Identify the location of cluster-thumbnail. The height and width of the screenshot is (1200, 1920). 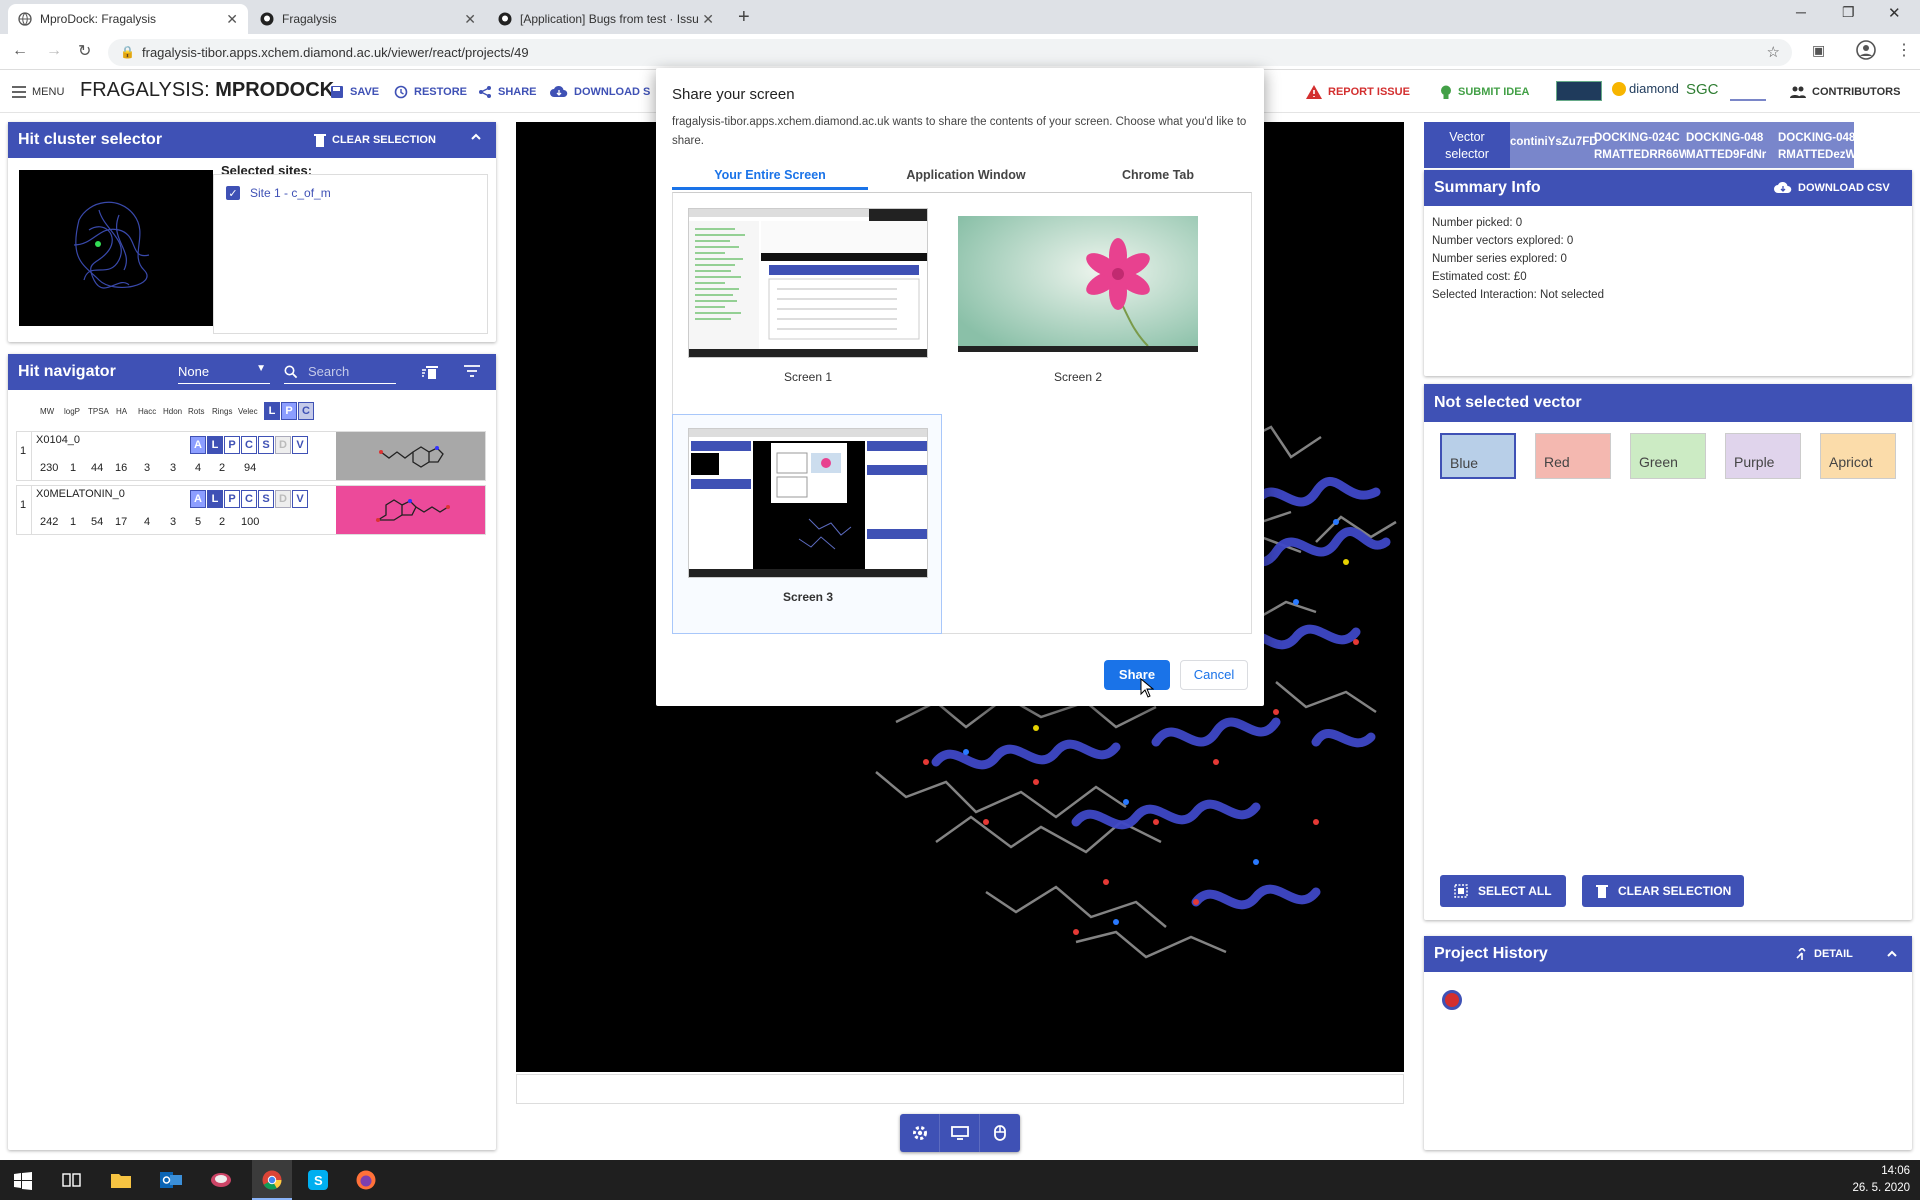
(116, 248).